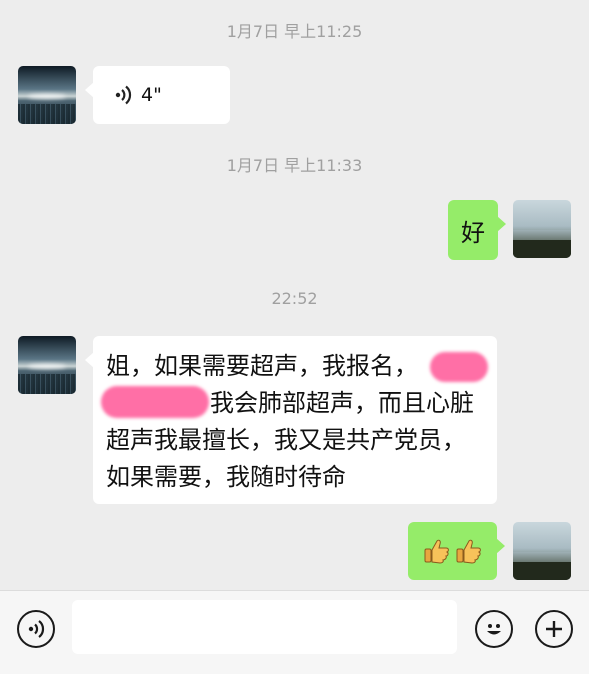 Image resolution: width=589 pixels, height=674 pixels. I want to click on timestamp: 1月7日 早上11:33, so click(294, 165).